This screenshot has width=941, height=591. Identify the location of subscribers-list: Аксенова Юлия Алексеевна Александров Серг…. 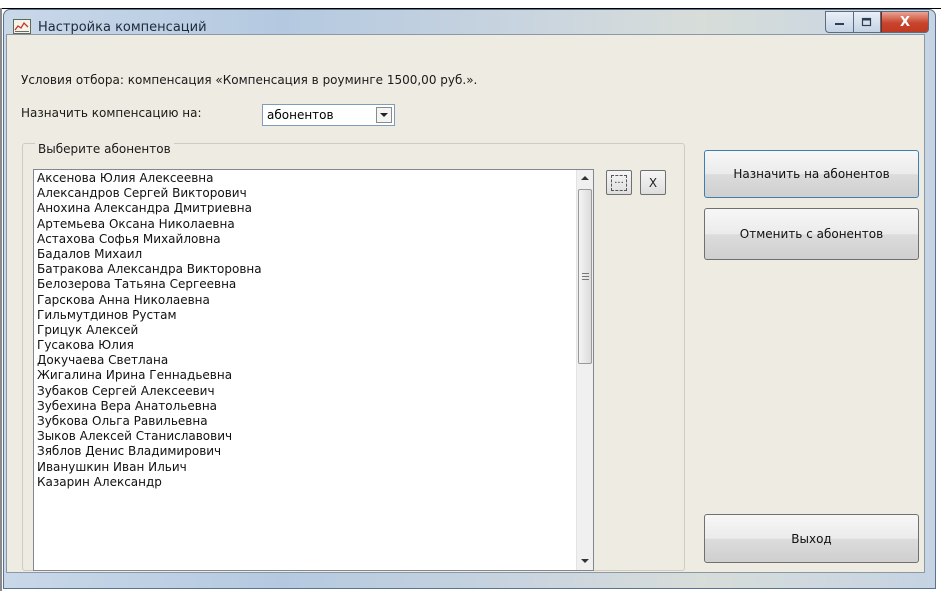
(149, 330).